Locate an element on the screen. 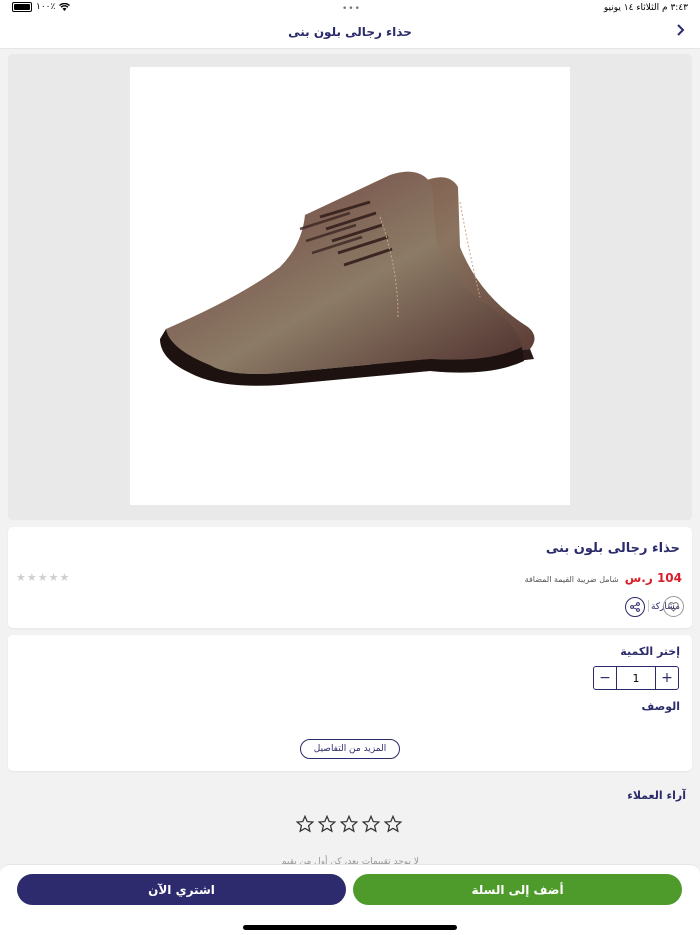  status-datetime: ٣:٤٣ م الثلاثاء ١٤ يونيو is located at coordinates (646, 8).